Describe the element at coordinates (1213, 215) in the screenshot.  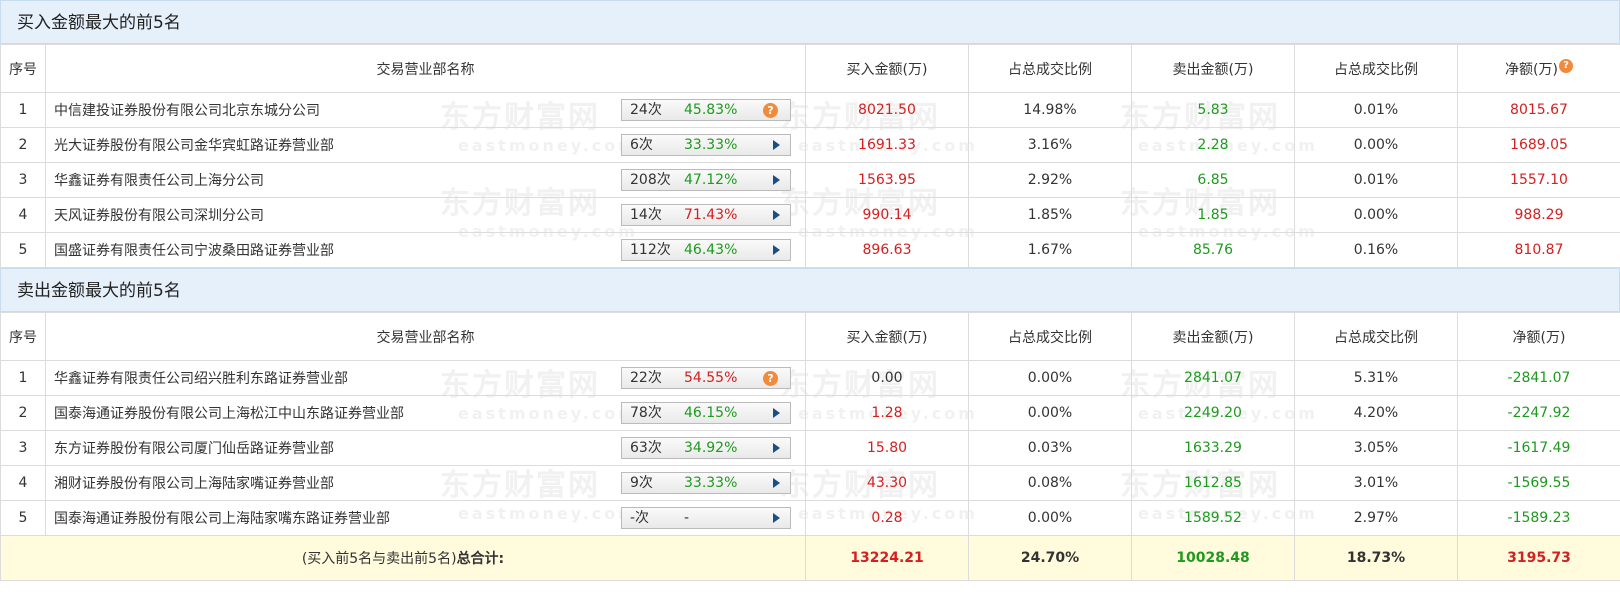
I see `sell-amount: 1.85` at that location.